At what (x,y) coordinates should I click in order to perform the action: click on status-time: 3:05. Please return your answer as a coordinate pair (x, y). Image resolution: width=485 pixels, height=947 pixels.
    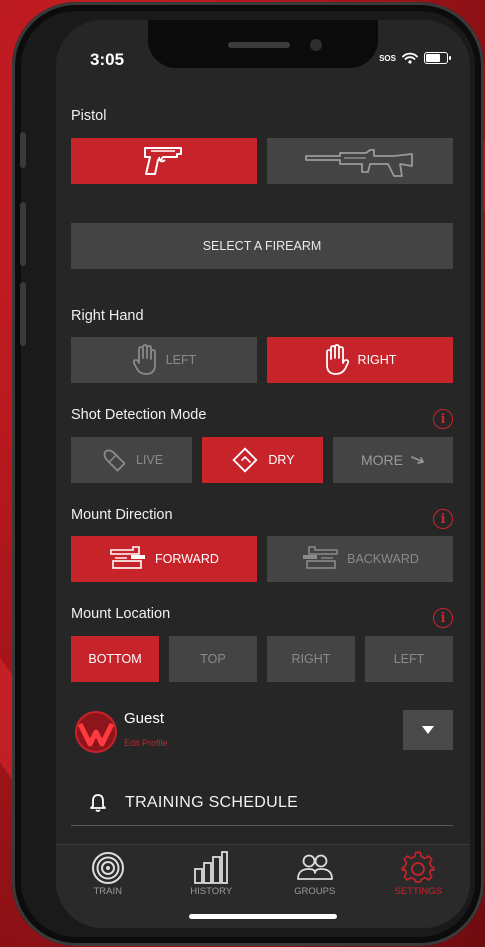
    Looking at the image, I should click on (107, 59).